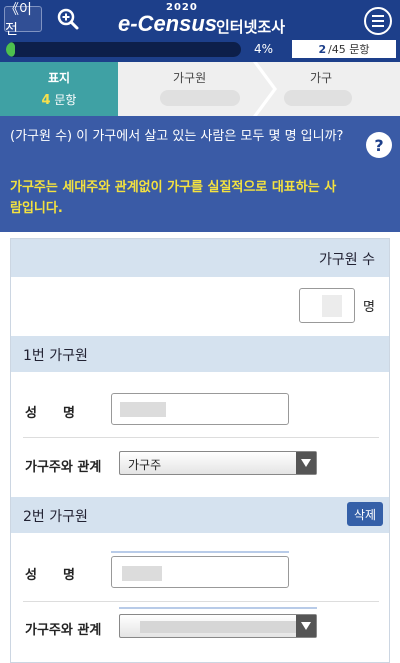  What do you see at coordinates (349, 49) in the screenshot?
I see `total-questions: /45 문항` at bounding box center [349, 49].